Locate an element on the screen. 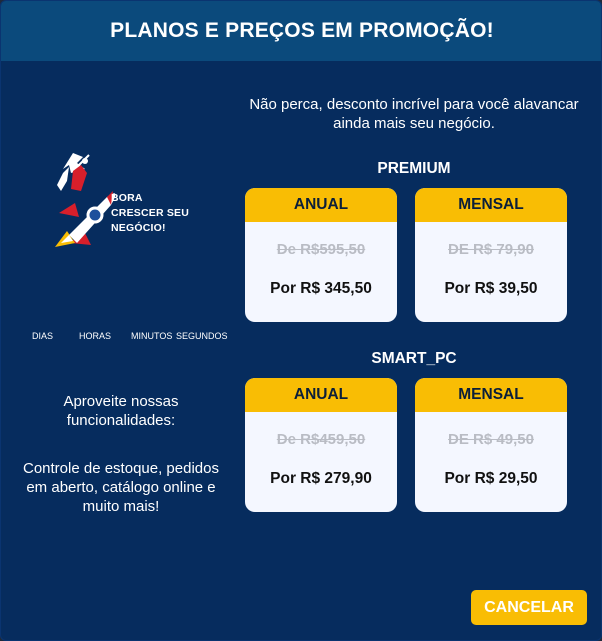 This screenshot has width=602, height=641. plan-card-premium-anual: ANUAL De R$595,50 Por R$ 345,50 is located at coordinates (321, 255).